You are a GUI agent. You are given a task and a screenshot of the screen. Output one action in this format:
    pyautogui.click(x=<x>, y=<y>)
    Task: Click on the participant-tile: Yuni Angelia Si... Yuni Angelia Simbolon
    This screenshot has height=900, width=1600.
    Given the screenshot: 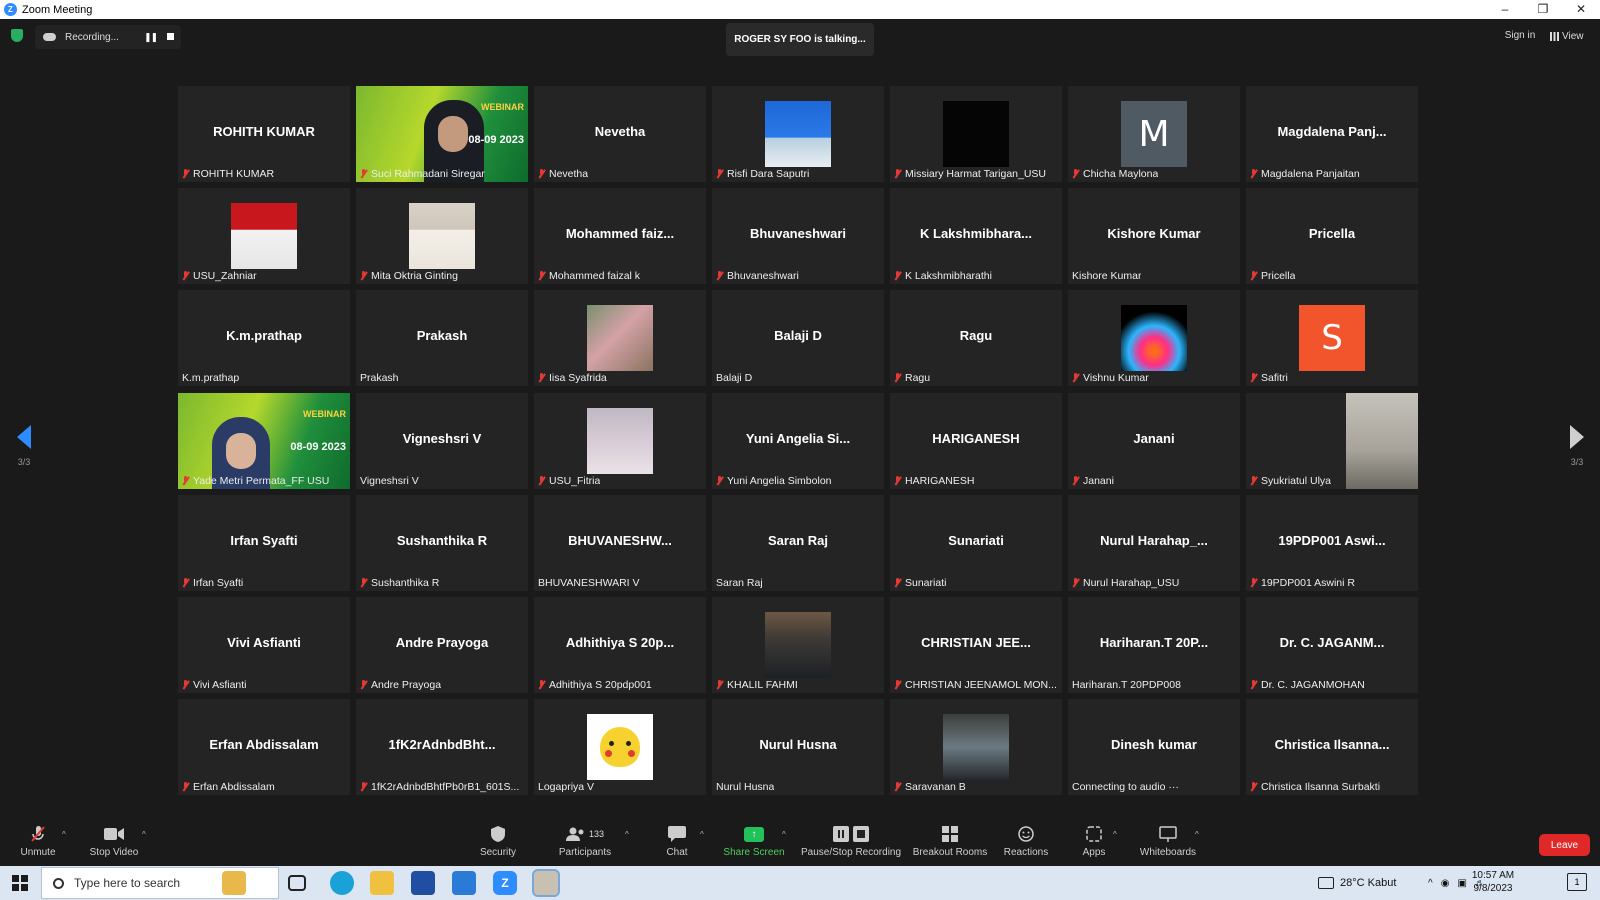 What is the action you would take?
    pyautogui.click(x=798, y=441)
    